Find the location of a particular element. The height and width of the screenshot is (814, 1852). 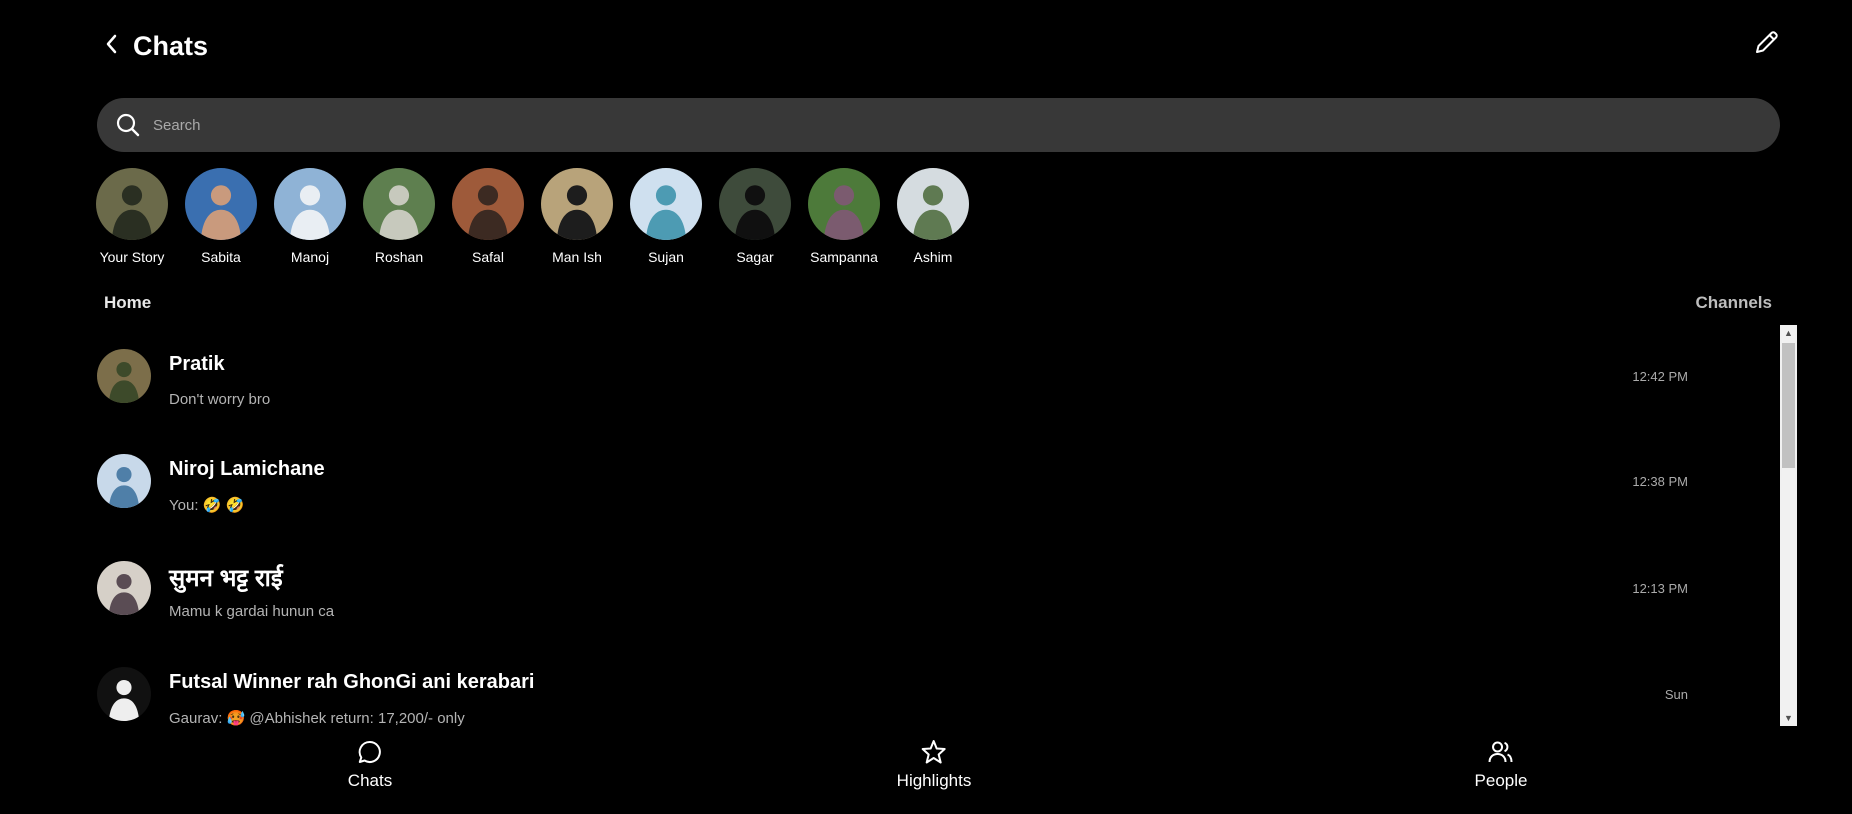

search-icon is located at coordinates (128, 125).